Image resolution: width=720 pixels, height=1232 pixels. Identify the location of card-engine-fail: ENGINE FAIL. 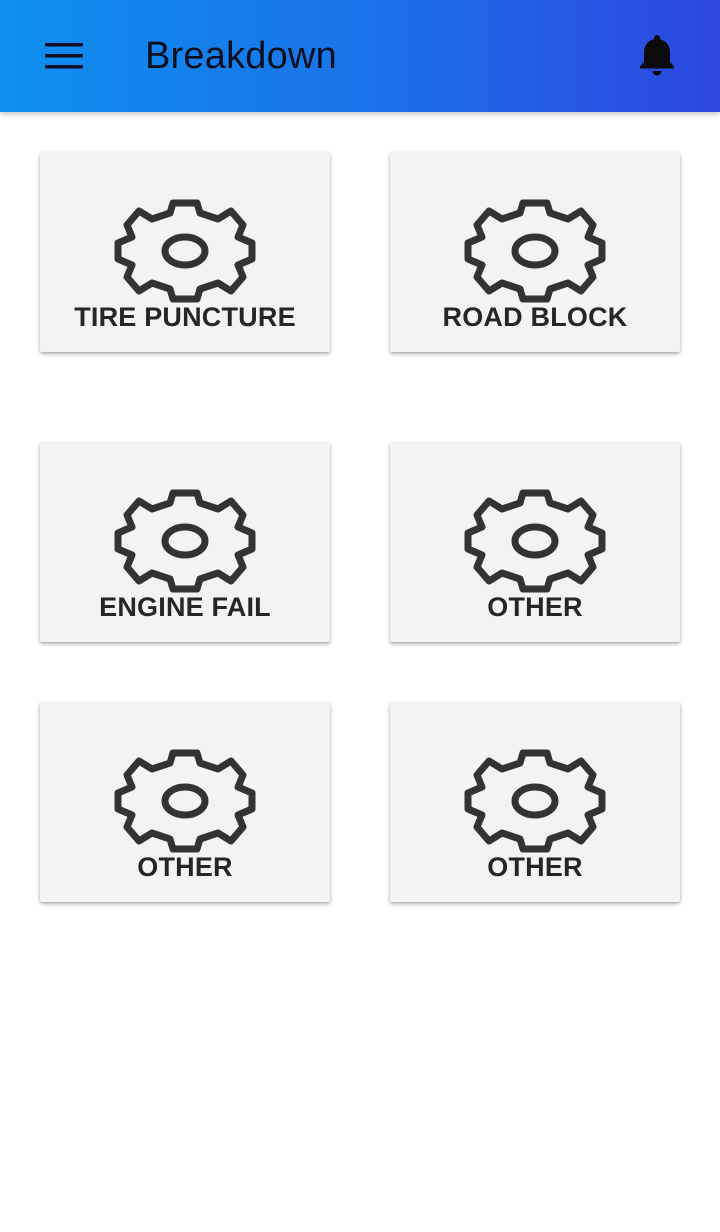
(185, 542).